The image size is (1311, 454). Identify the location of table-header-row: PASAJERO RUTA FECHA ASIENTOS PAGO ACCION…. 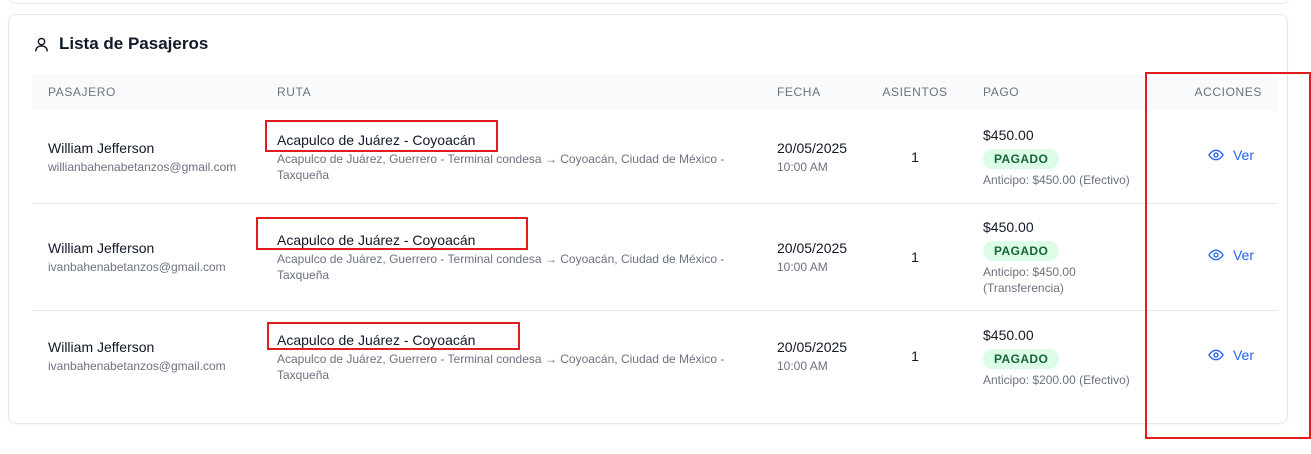
(655, 92).